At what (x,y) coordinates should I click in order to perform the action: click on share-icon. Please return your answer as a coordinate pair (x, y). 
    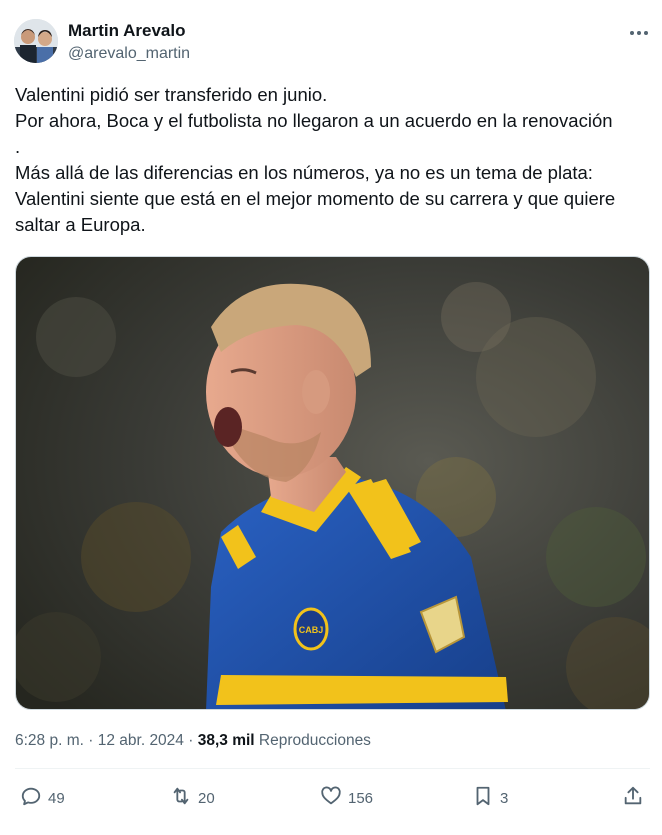
    Looking at the image, I should click on (633, 798).